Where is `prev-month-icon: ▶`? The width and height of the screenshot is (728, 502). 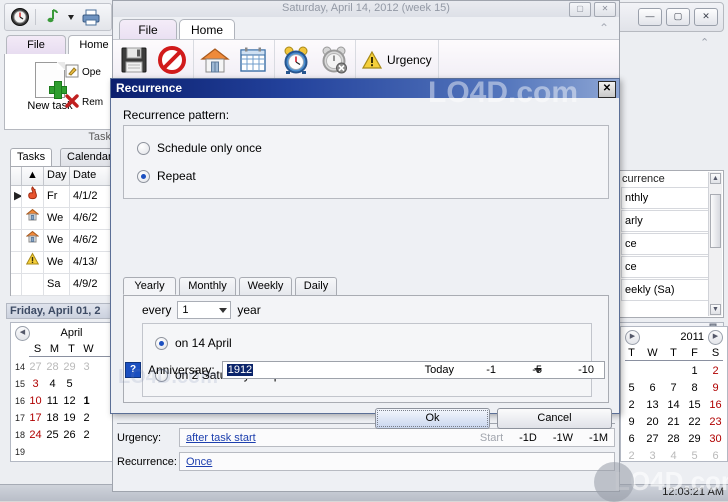 prev-month-icon: ▶ is located at coordinates (632, 337).